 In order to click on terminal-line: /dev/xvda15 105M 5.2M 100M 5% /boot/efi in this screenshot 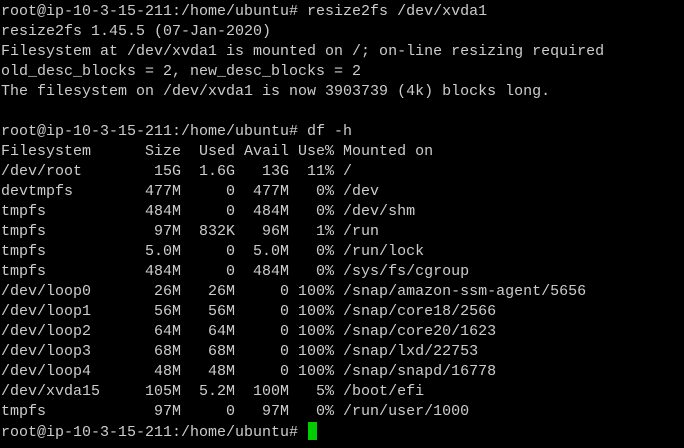, I will do `click(213, 391)`.